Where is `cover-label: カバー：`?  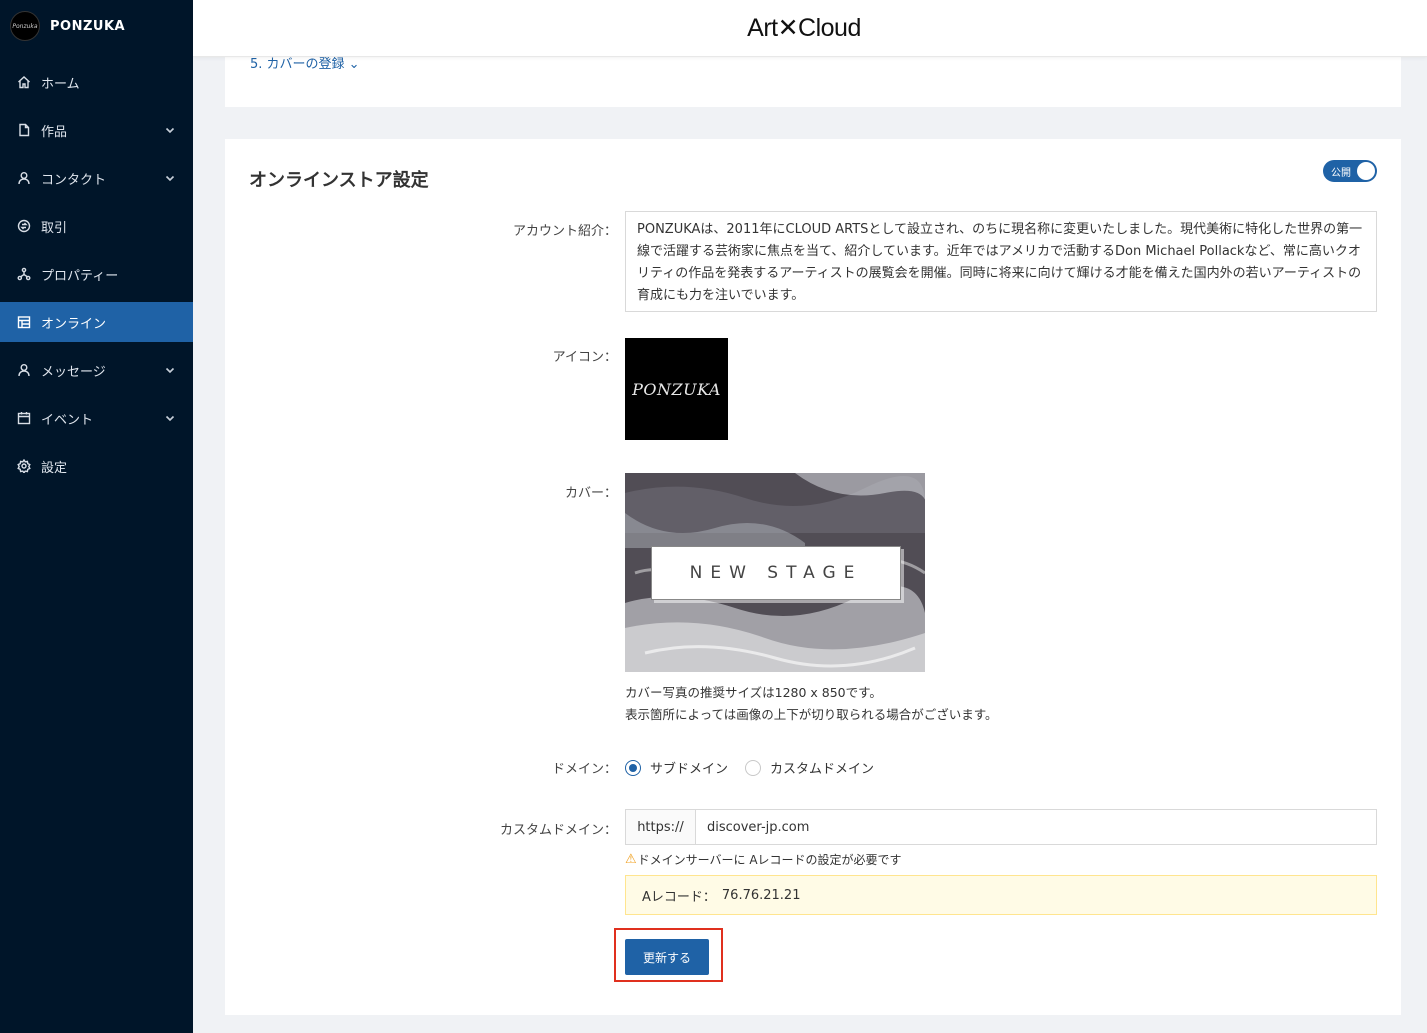
cover-label: カバー： is located at coordinates (590, 493).